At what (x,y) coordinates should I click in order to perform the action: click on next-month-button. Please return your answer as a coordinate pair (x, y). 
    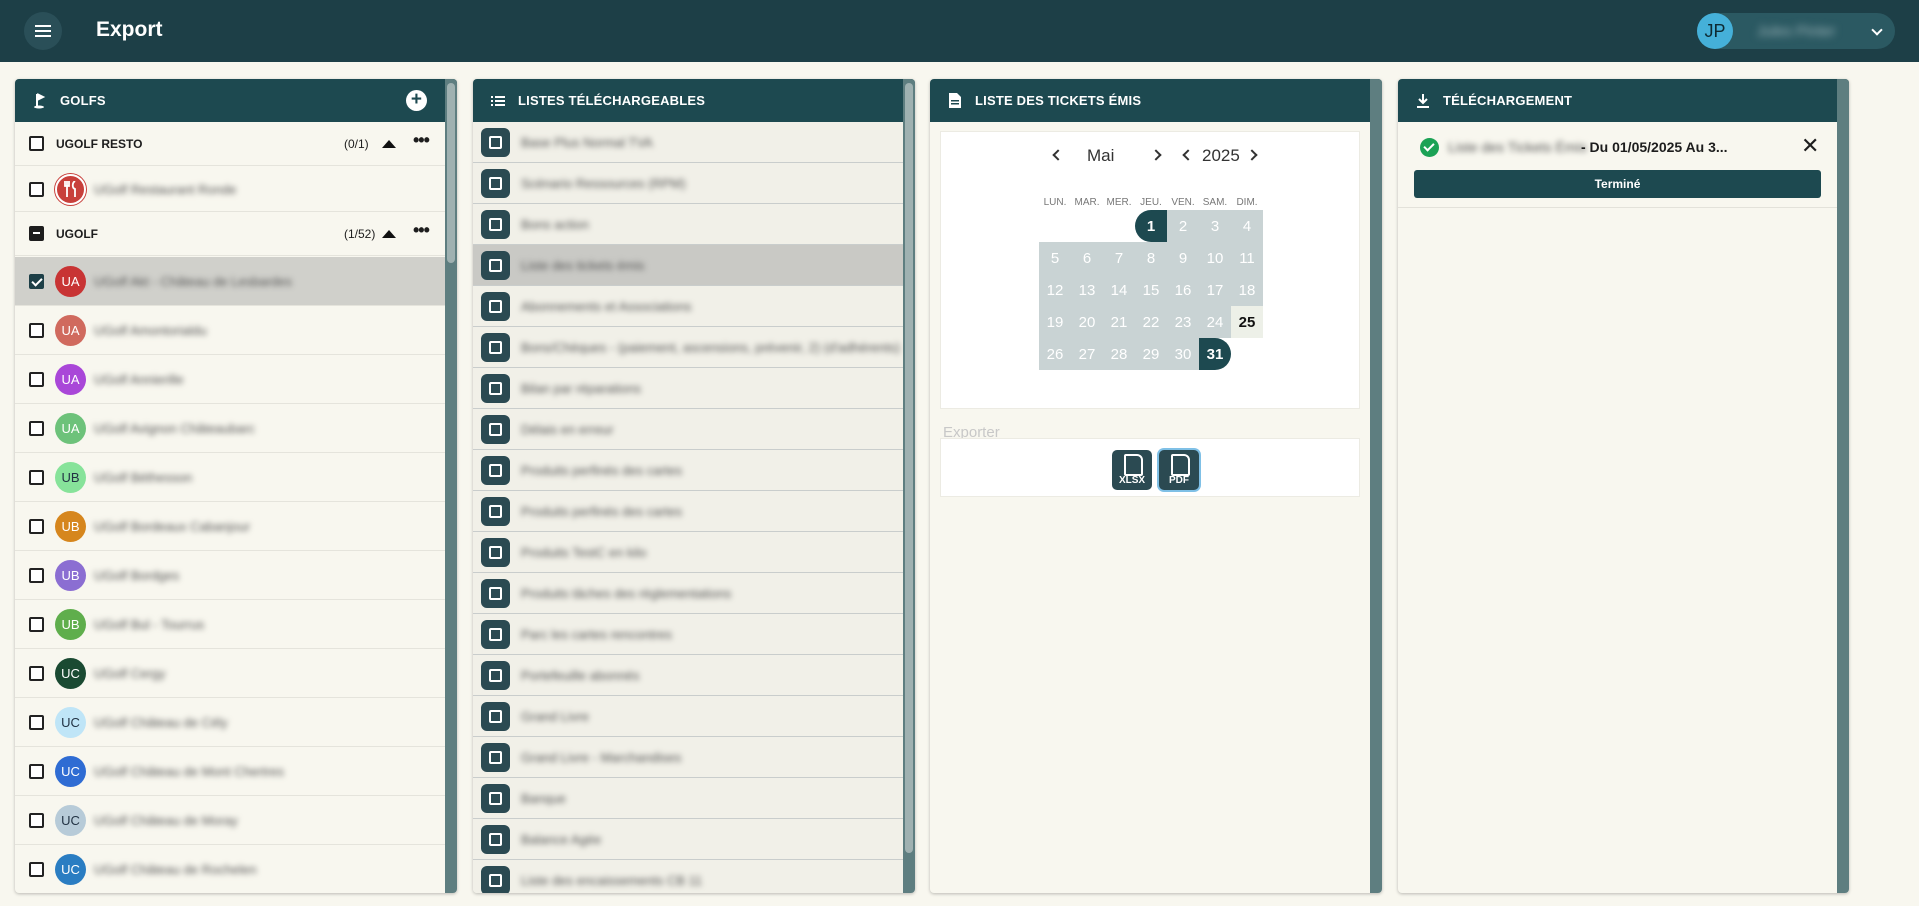
    Looking at the image, I should click on (1156, 155).